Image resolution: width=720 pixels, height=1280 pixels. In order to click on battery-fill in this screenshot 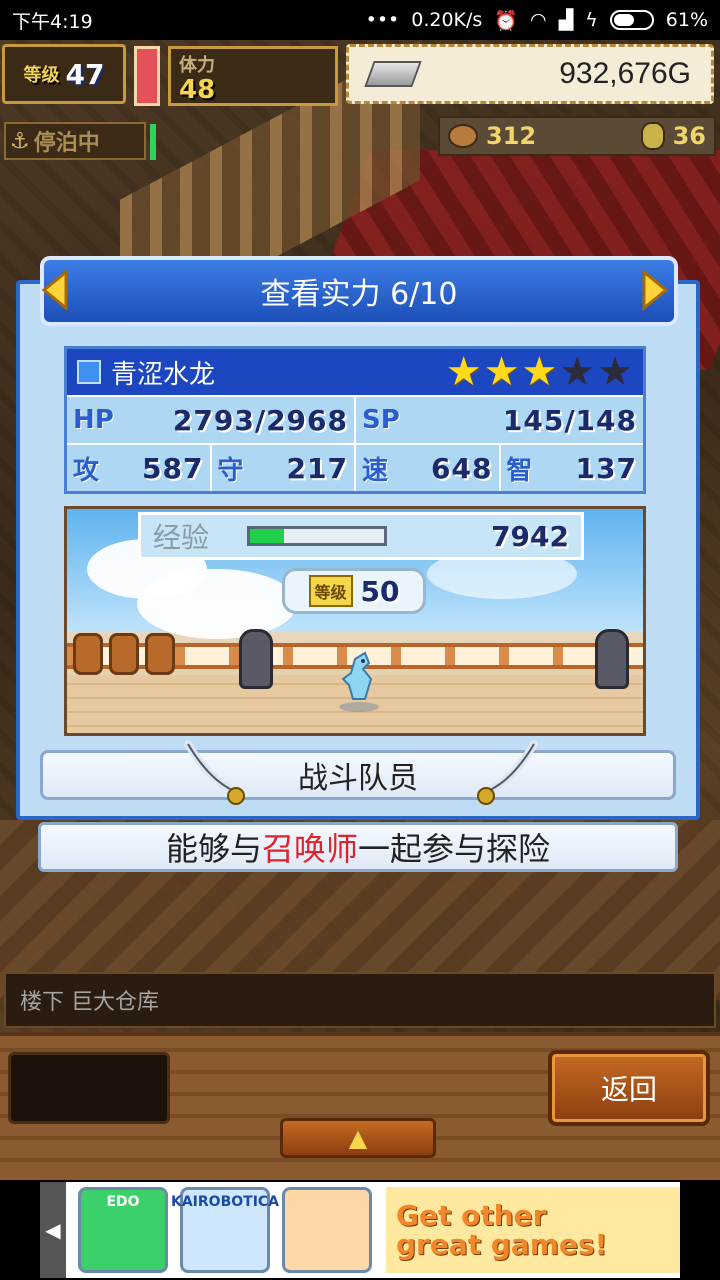, I will do `click(624, 20)`.